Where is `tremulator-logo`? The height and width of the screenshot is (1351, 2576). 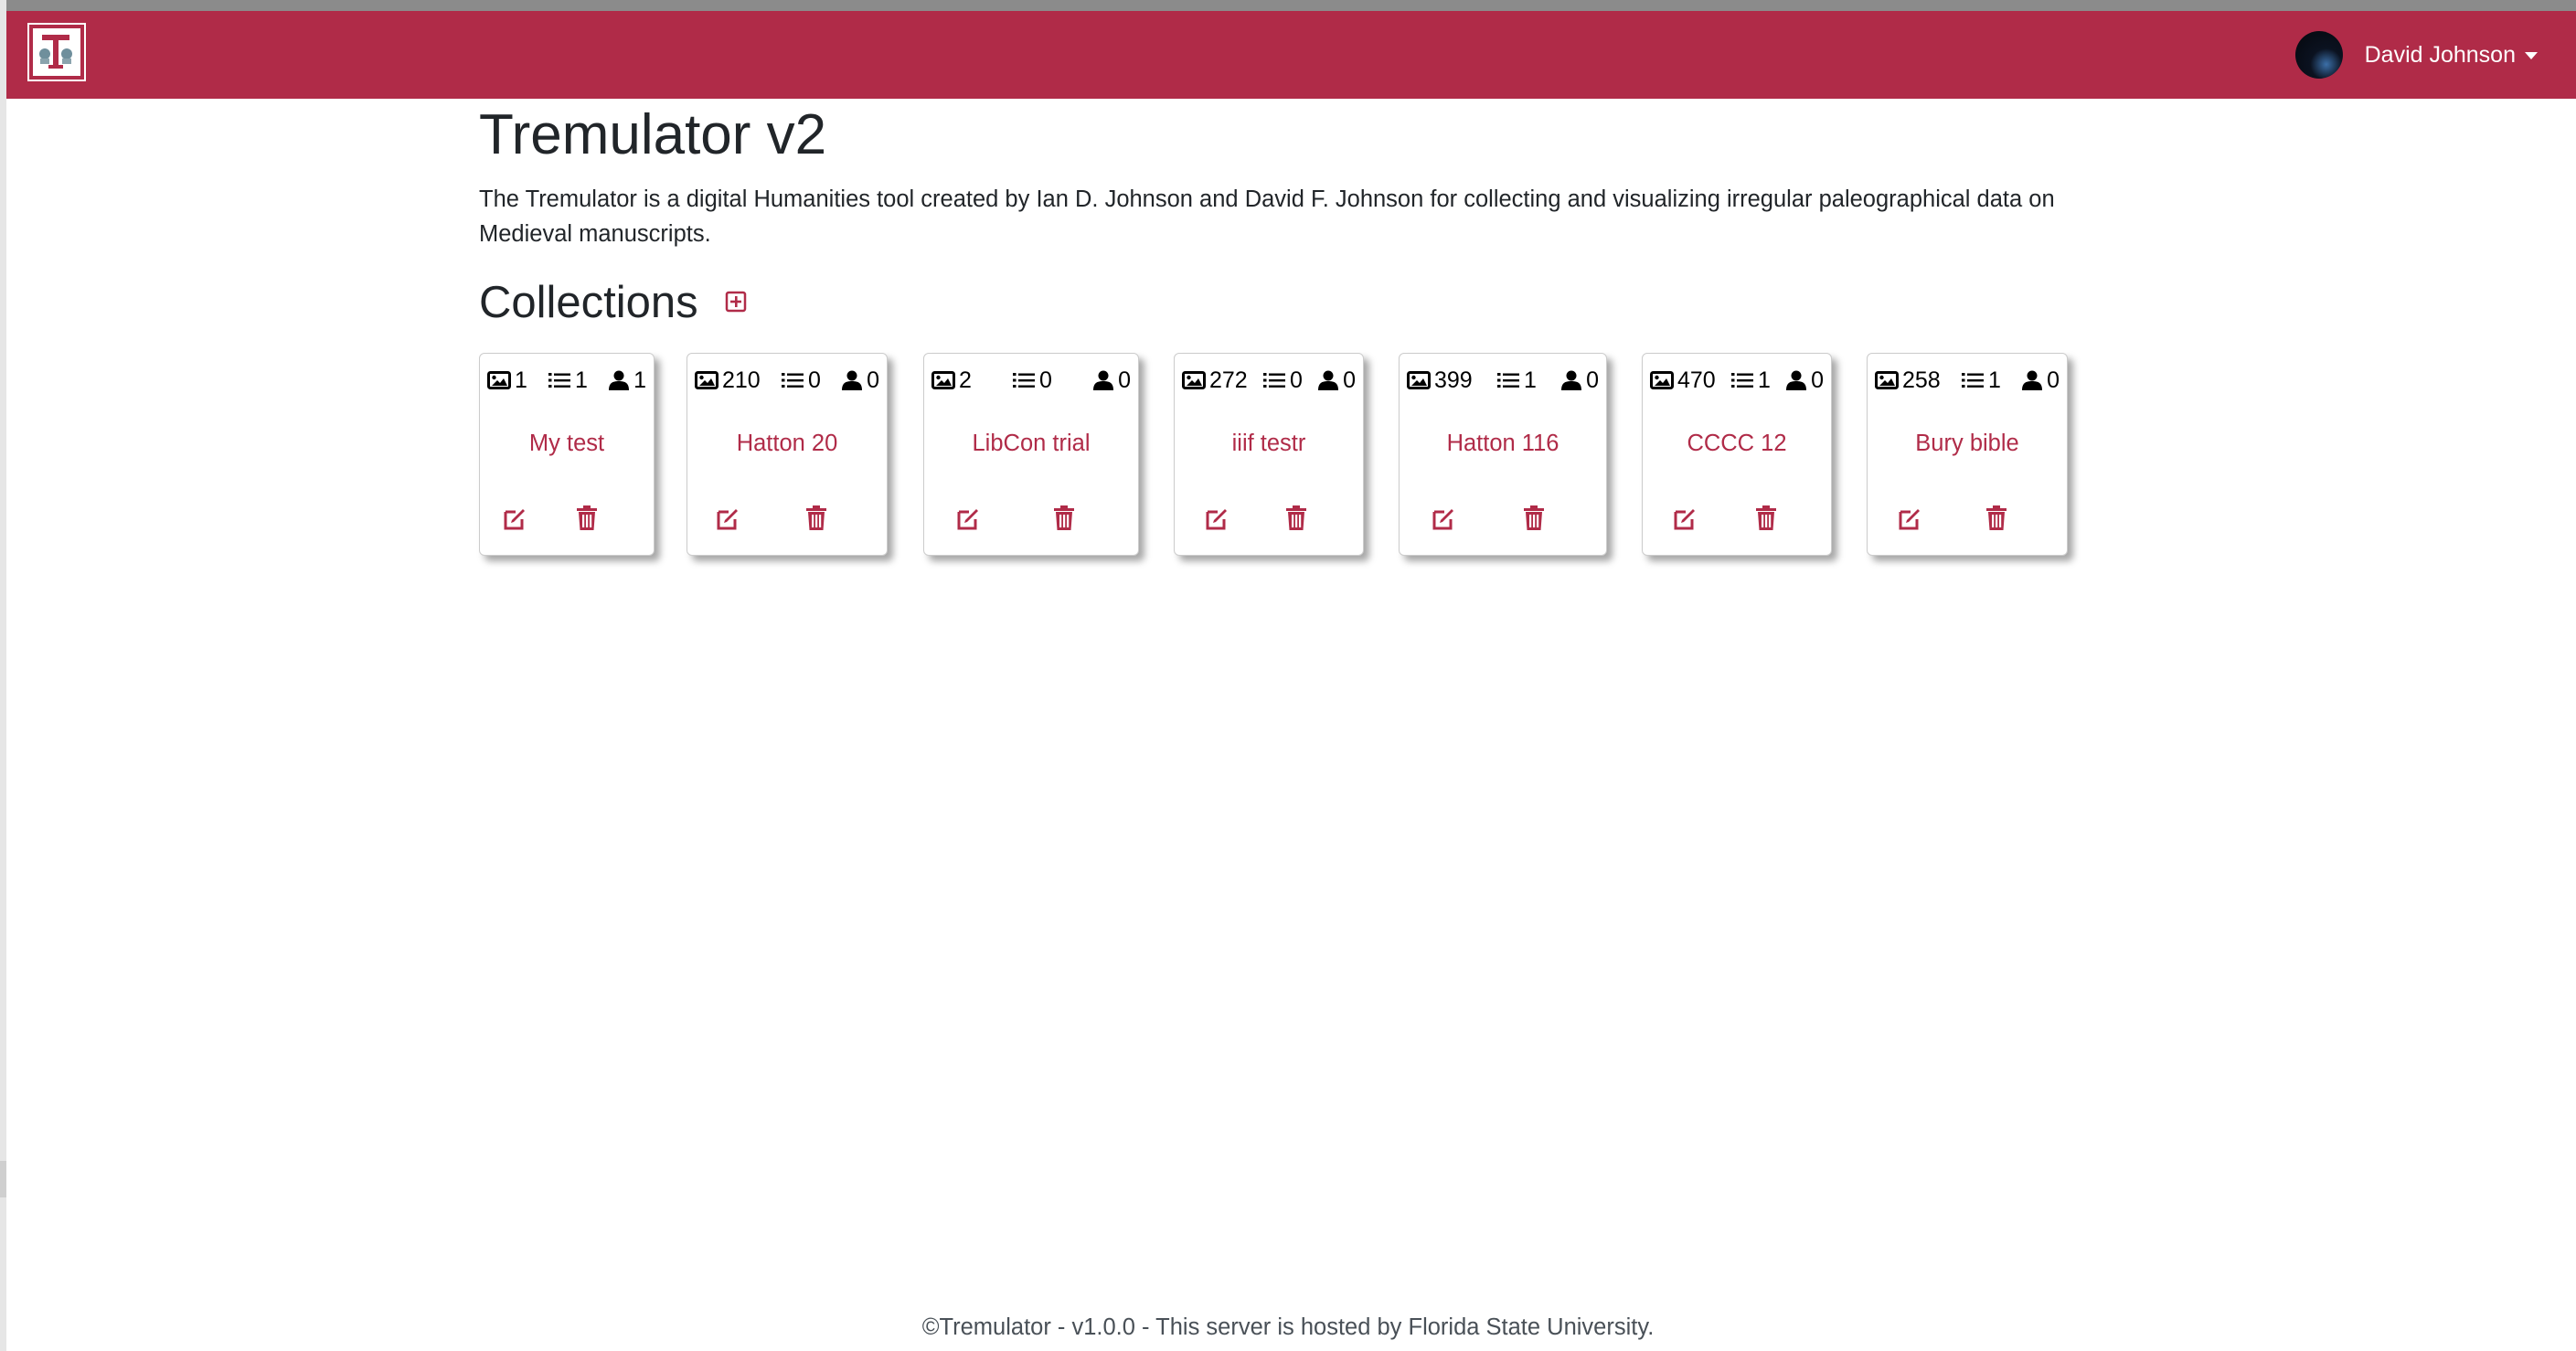
tremulator-logo is located at coordinates (56, 52).